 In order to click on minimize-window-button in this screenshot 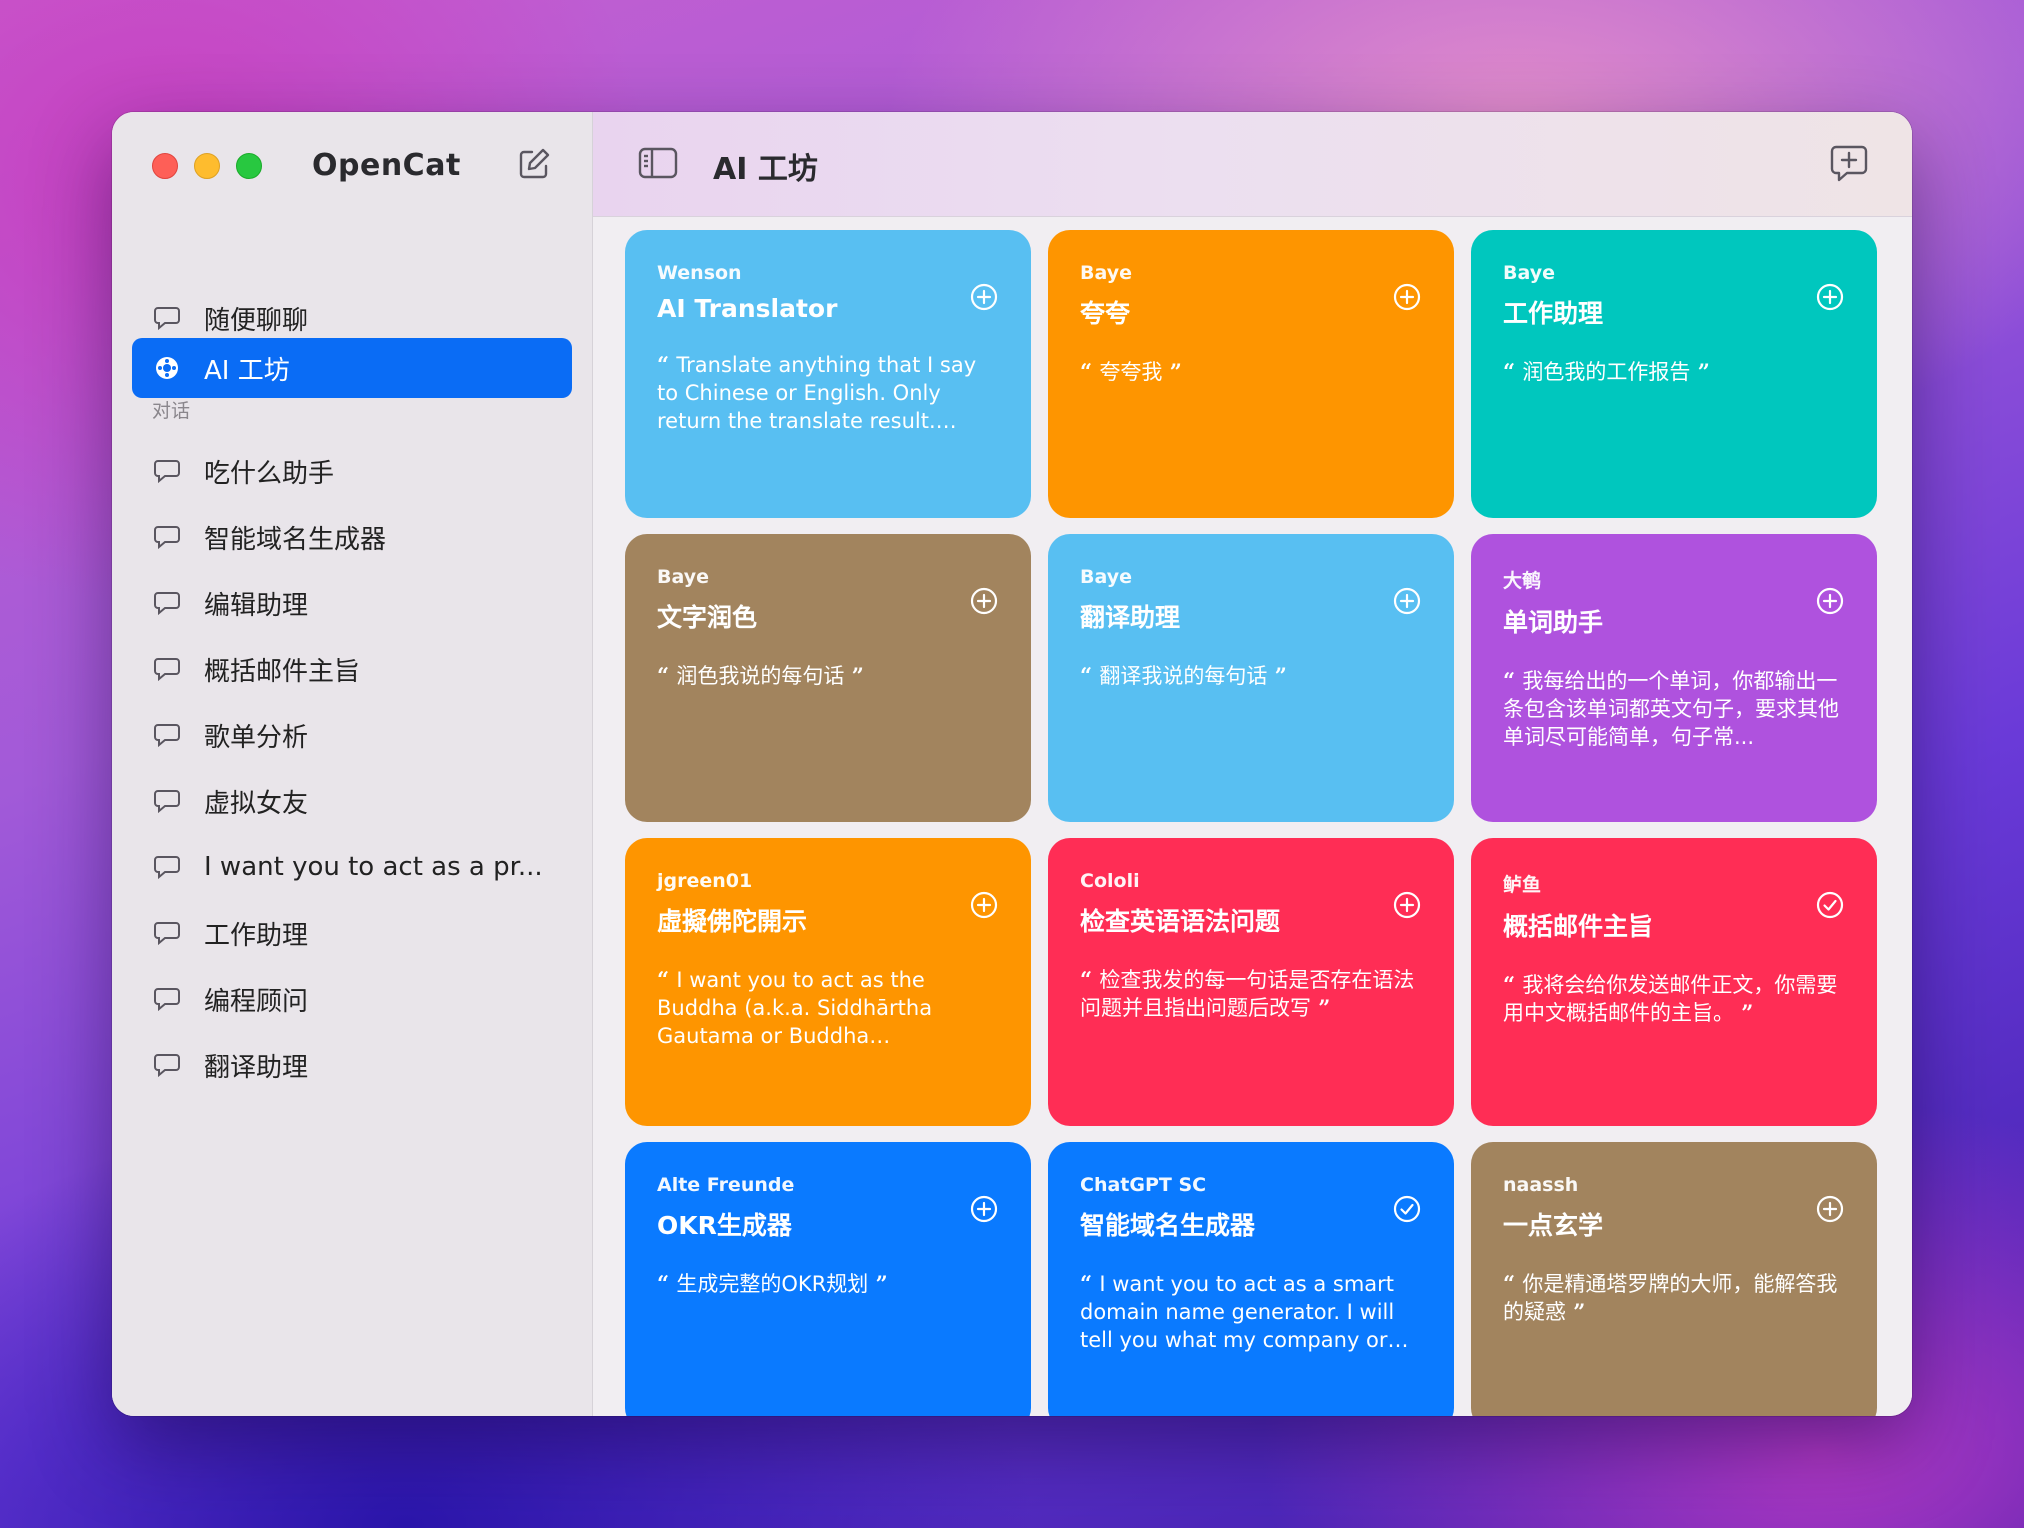, I will do `click(207, 166)`.